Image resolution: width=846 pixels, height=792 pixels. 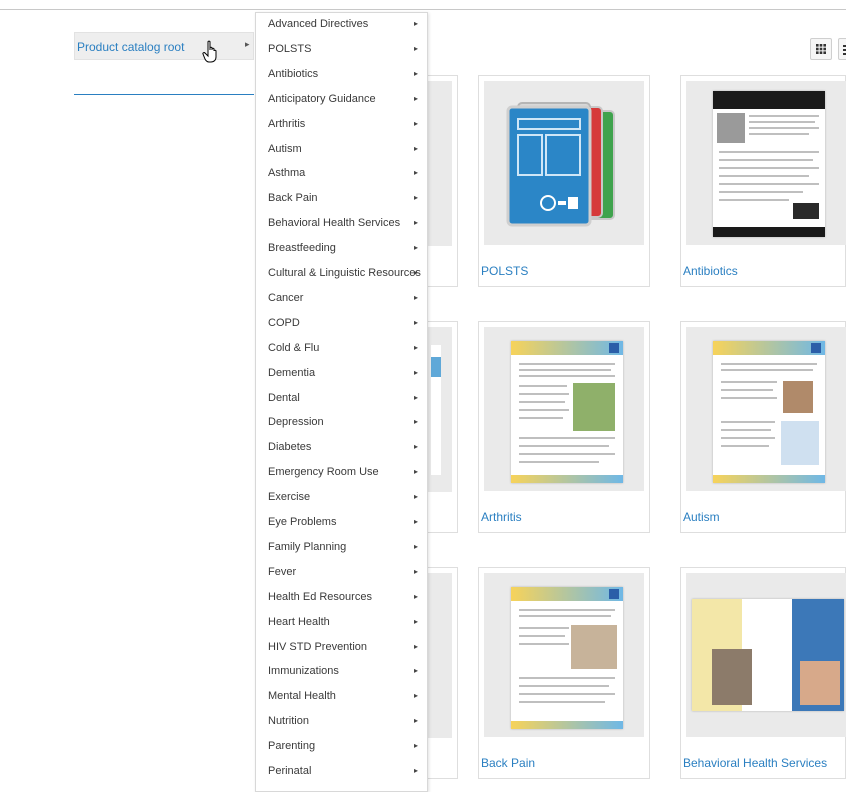 I want to click on menu-item-label: Diabetes, so click(x=290, y=447).